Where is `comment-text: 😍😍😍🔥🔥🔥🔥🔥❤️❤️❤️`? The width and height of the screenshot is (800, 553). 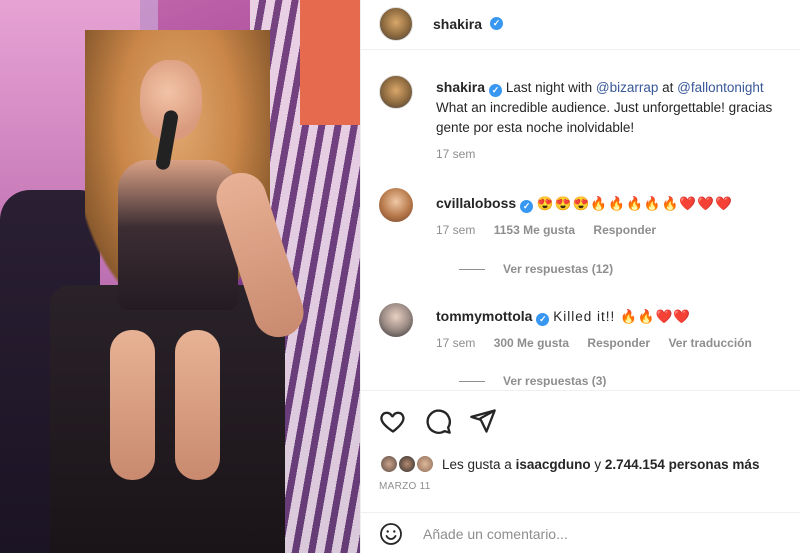
comment-text: 😍😍😍🔥🔥🔥🔥🔥❤️❤️❤️ is located at coordinates (634, 203).